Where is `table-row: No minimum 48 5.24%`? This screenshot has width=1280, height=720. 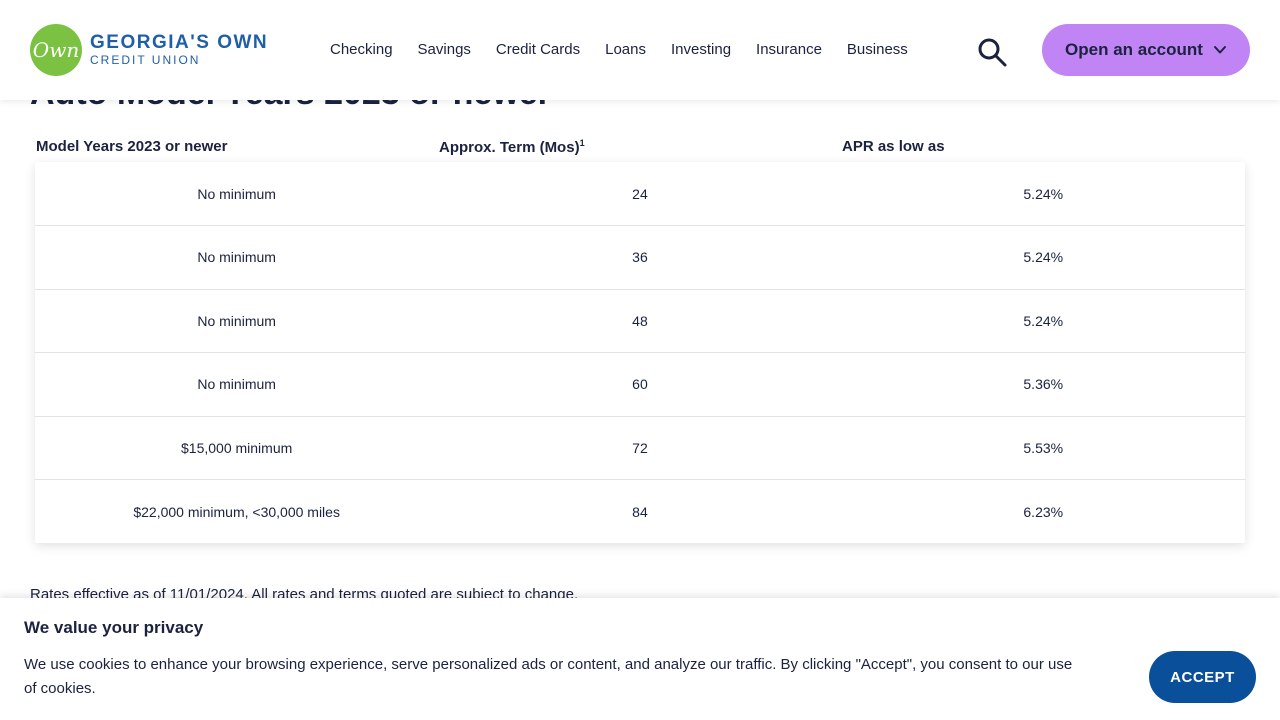
table-row: No minimum 48 5.24% is located at coordinates (640, 321).